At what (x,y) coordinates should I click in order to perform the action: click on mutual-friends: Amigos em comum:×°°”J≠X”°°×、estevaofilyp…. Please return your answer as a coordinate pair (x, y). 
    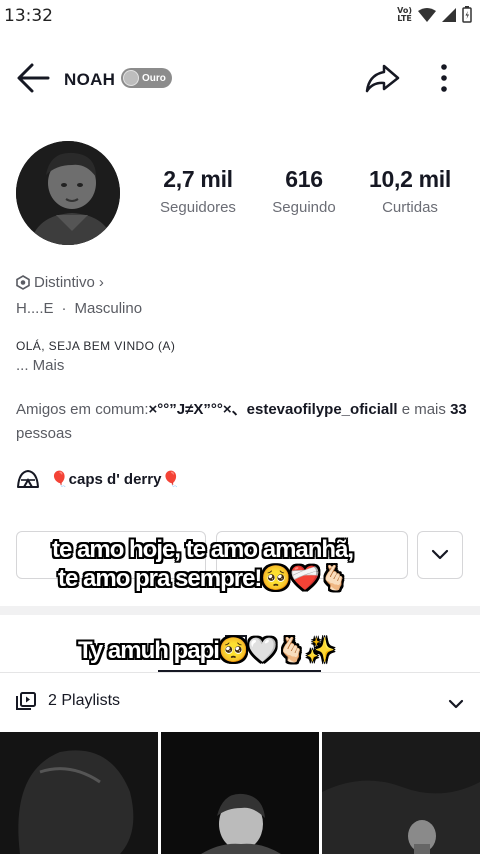
    Looking at the image, I should click on (242, 422).